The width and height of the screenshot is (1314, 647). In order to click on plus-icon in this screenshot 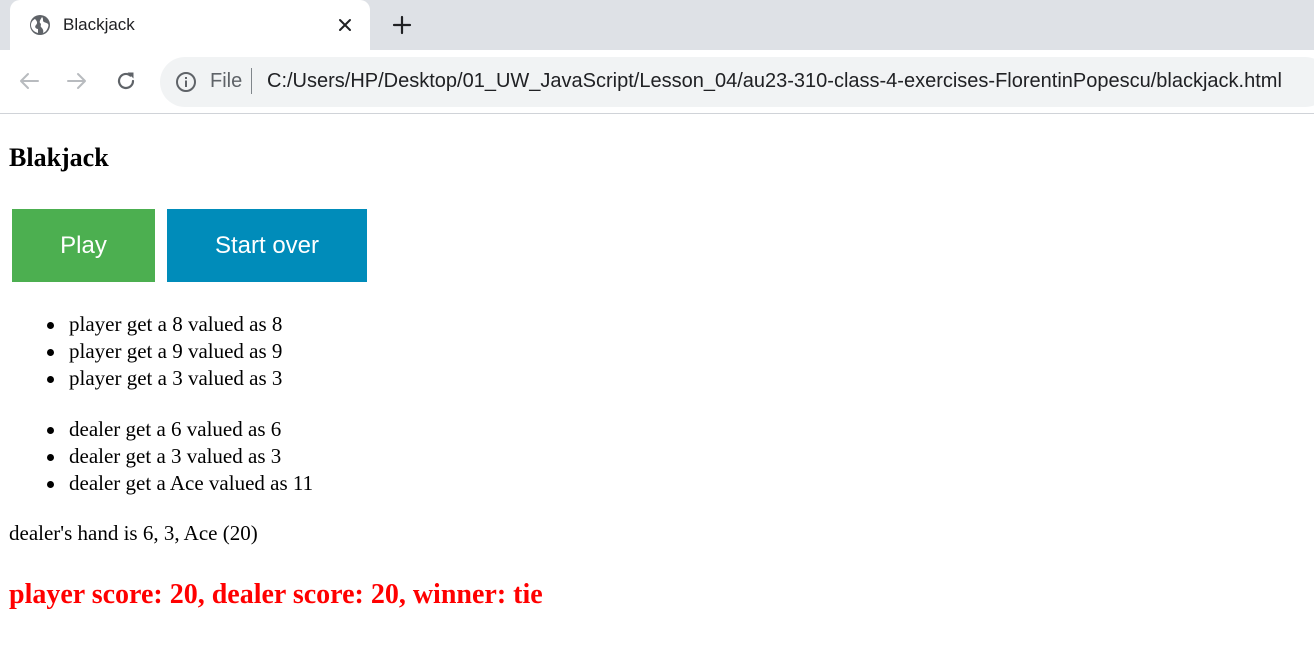, I will do `click(402, 25)`.